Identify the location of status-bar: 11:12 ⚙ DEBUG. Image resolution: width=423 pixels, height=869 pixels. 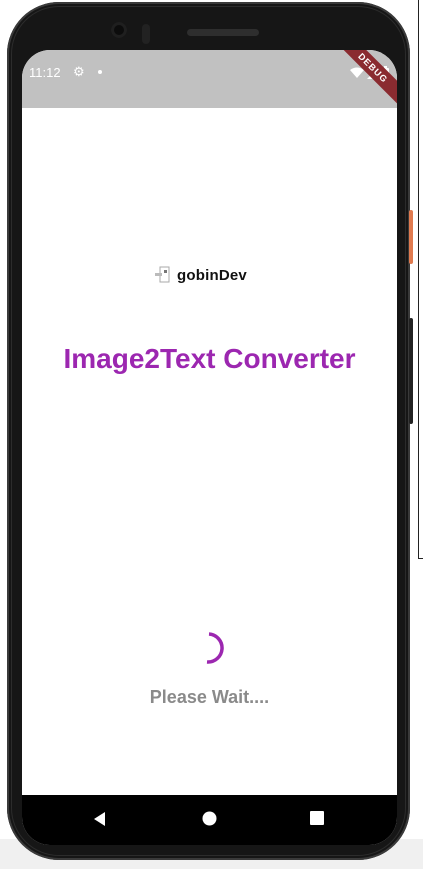
(209, 80).